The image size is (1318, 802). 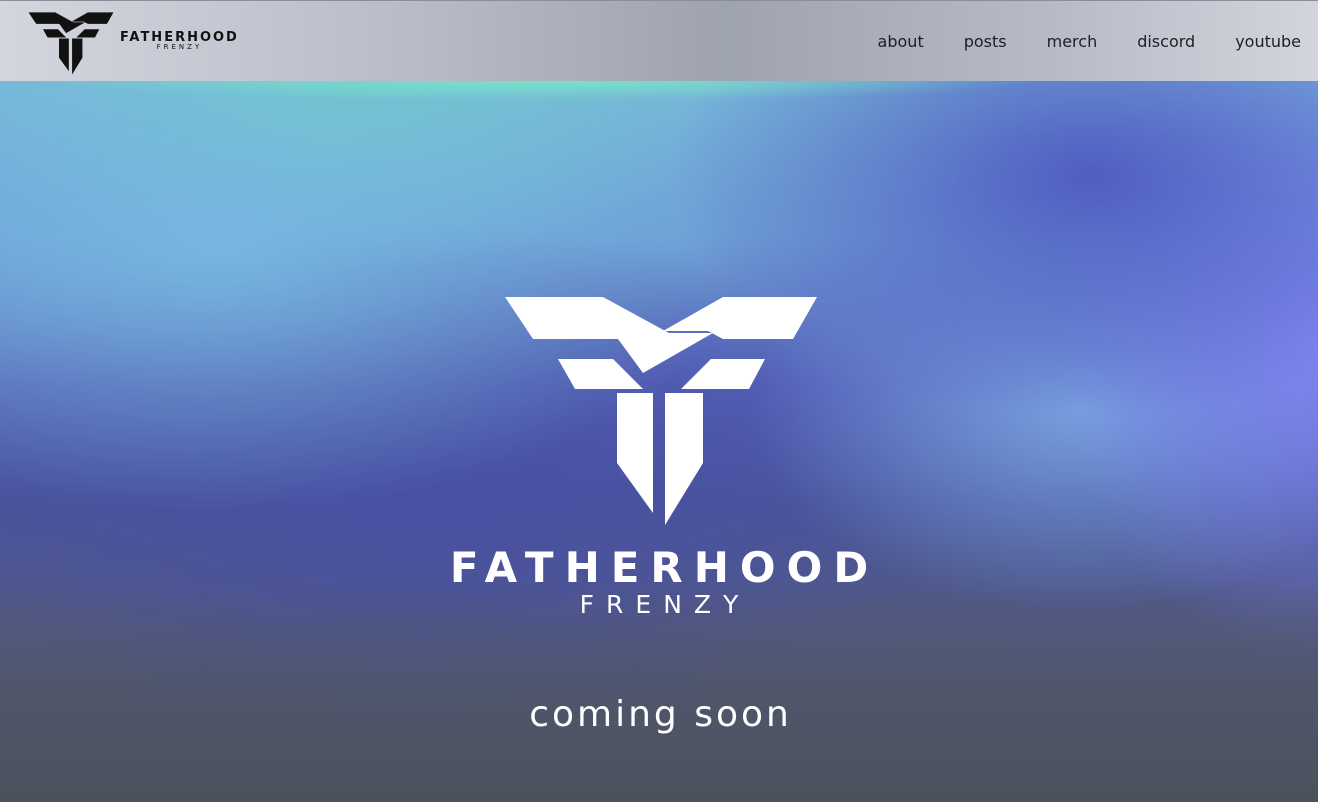 I want to click on main-nav: about posts merch discord youtube, so click(x=1069, y=41).